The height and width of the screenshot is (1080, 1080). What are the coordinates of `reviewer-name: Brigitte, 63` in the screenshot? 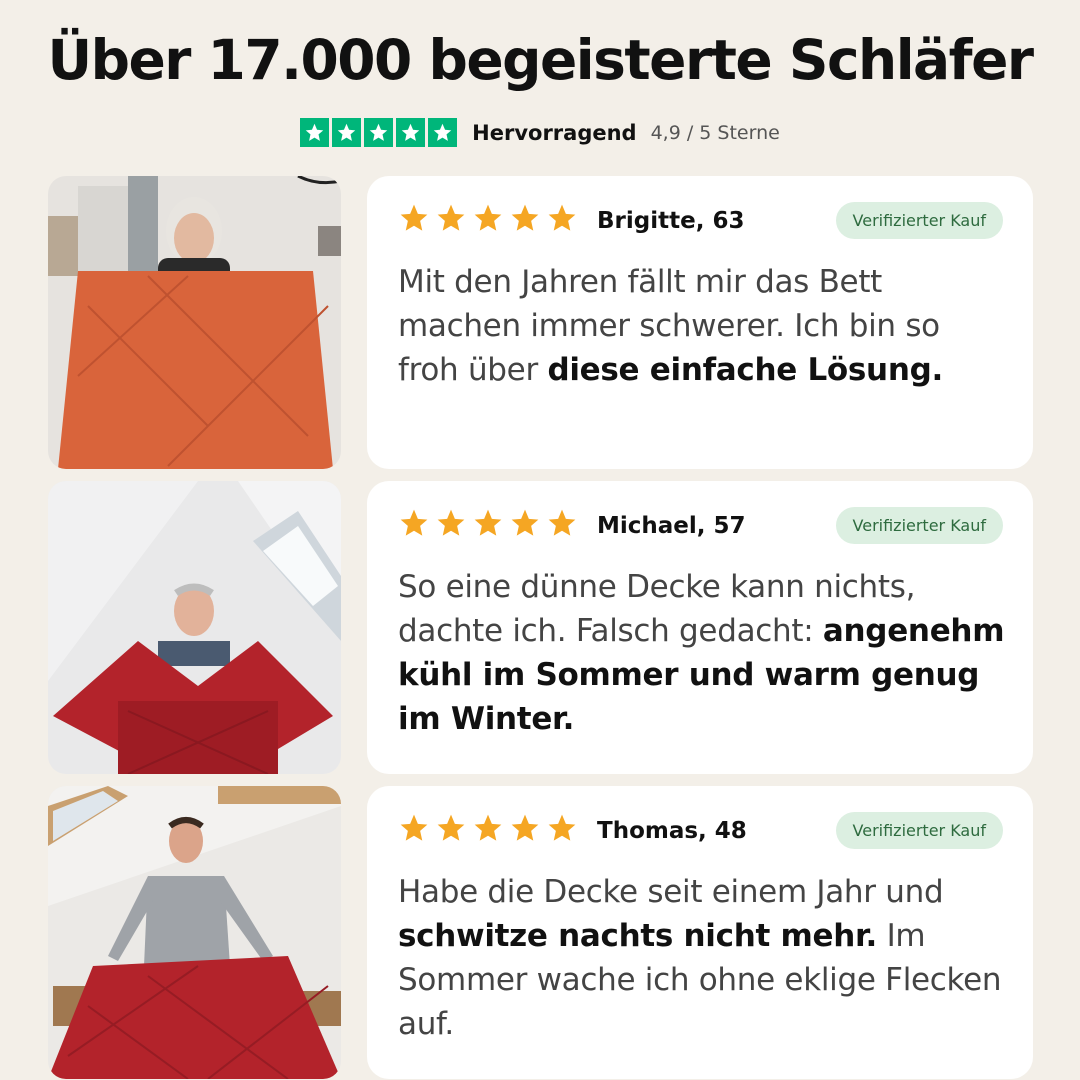 It's located at (671, 221).